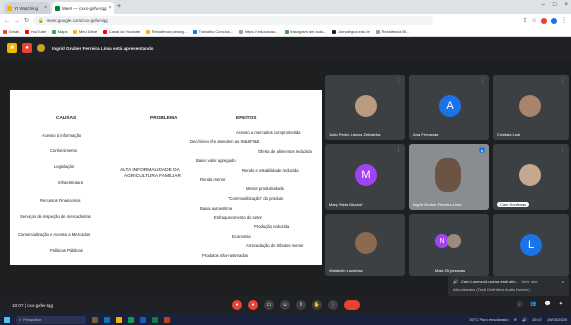 This screenshot has width=571, height=325. Describe the element at coordinates (26, 20) in the screenshot. I see `reload-icon: ↻` at that location.